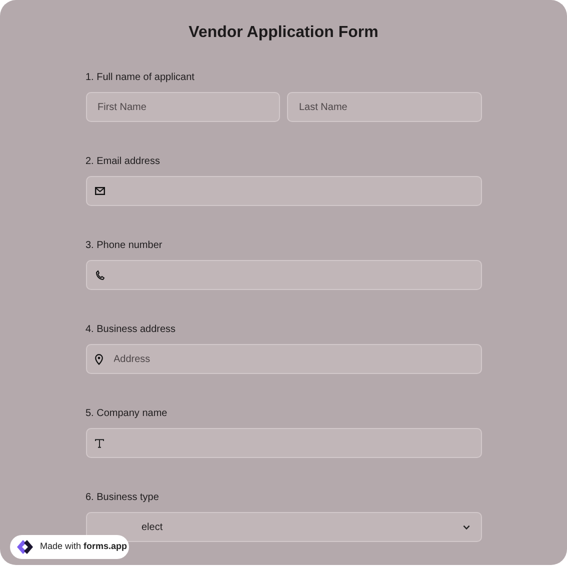 Image resolution: width=567 pixels, height=567 pixels. What do you see at coordinates (99, 443) in the screenshot?
I see `text-icon` at bounding box center [99, 443].